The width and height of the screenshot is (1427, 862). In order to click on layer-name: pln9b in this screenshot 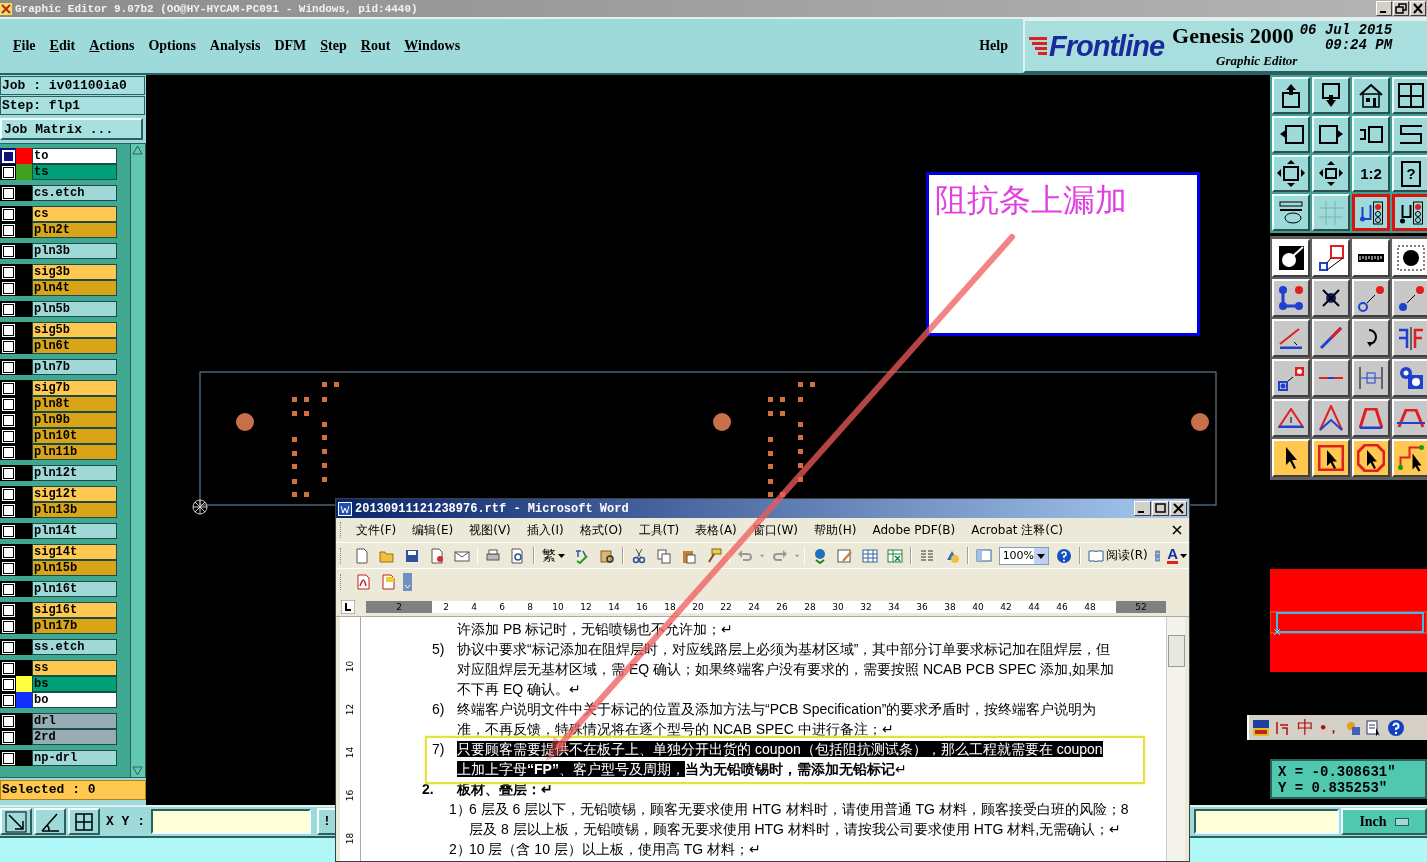, I will do `click(74, 420)`.